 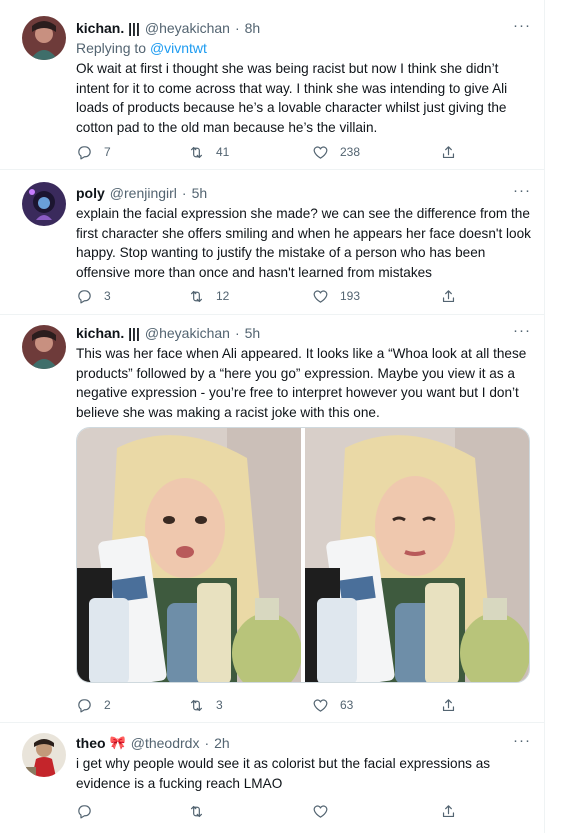 I want to click on retweet-count: 3, so click(x=219, y=705).